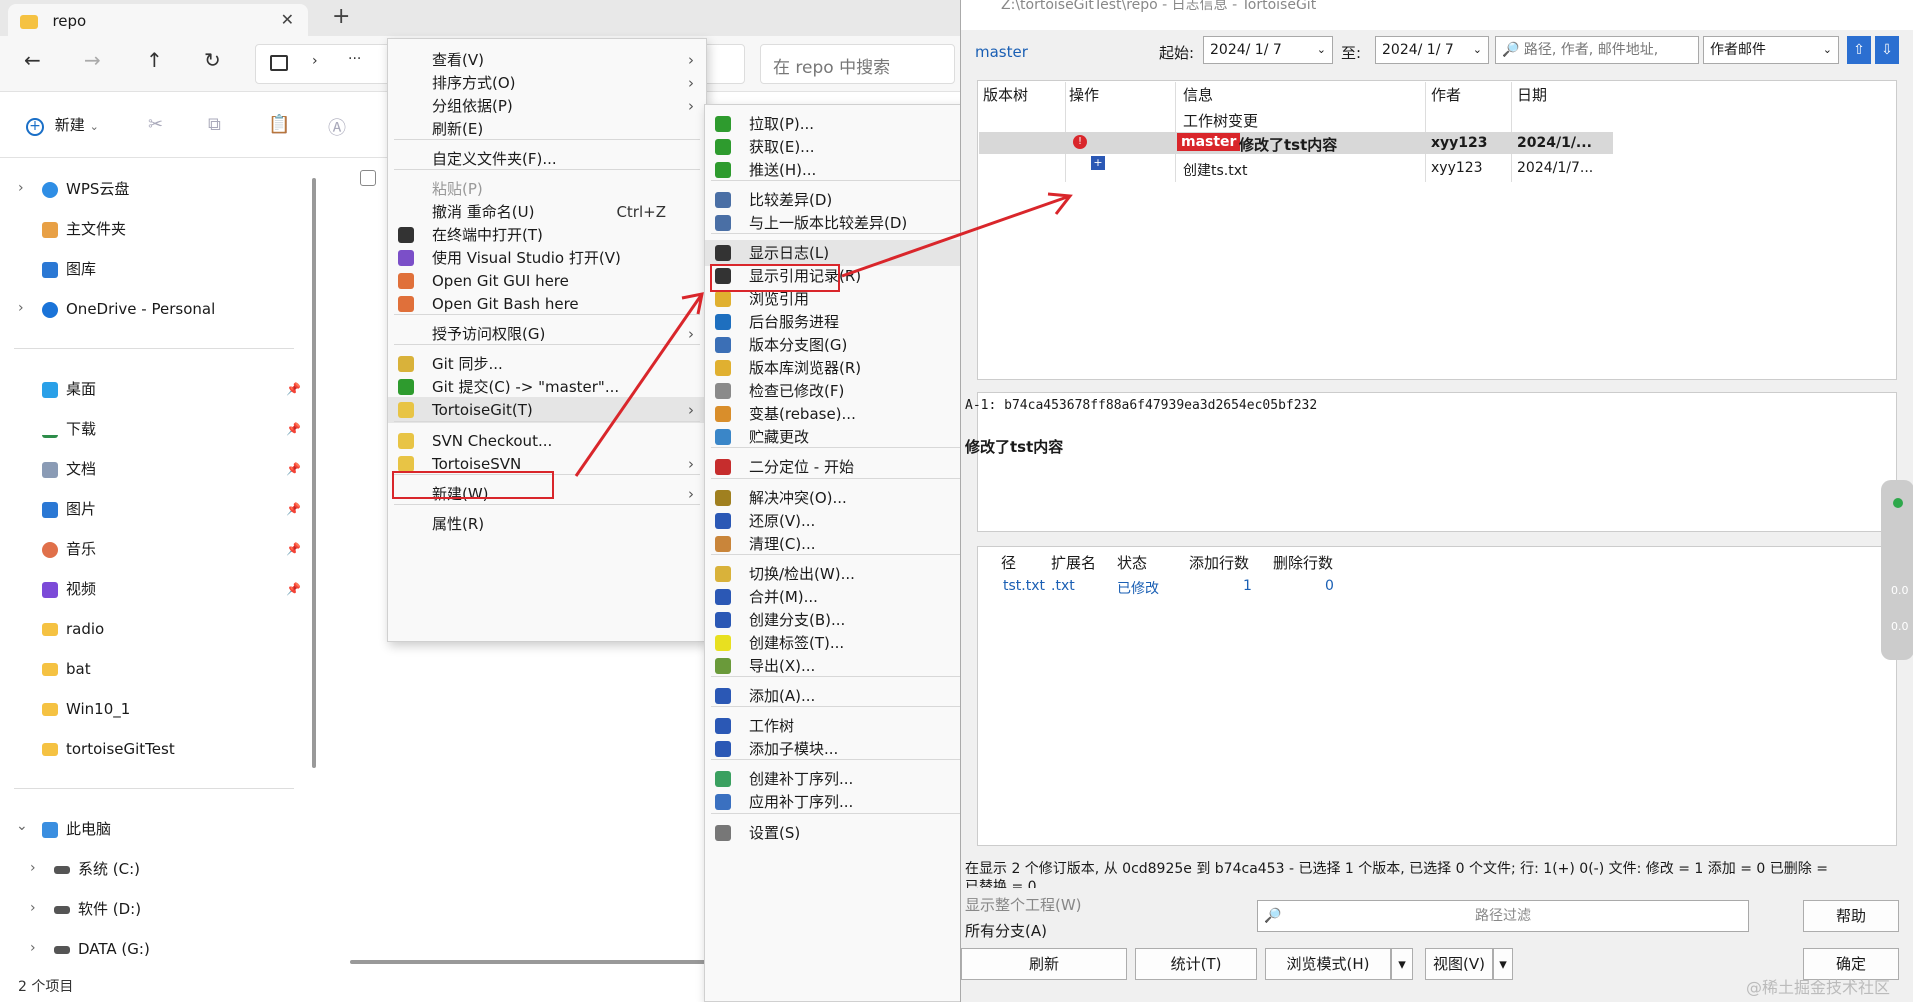 The width and height of the screenshot is (1913, 1002). I want to click on watermark: @稀土掘金技术社区, so click(1818, 987).